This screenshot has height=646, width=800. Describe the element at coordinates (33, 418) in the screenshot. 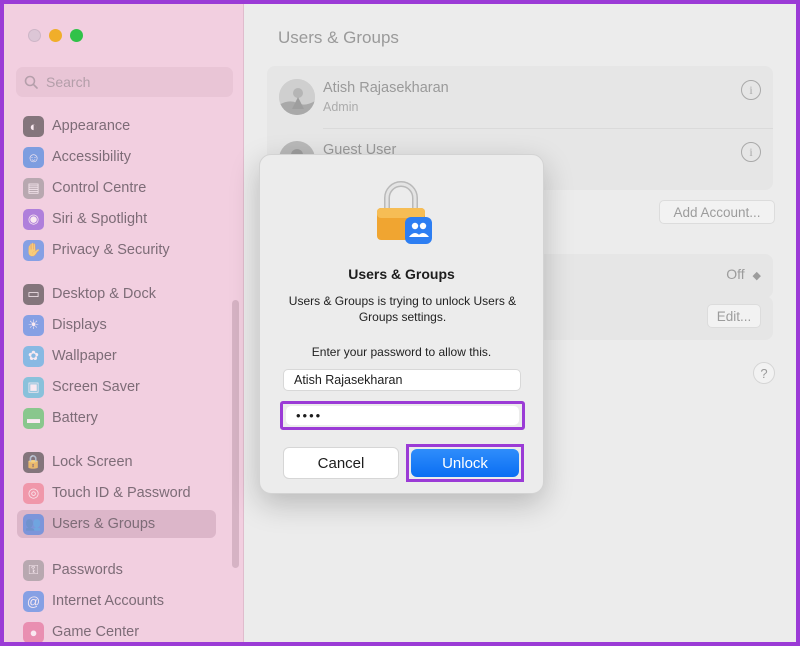

I see `battery-icon: ▬` at that location.